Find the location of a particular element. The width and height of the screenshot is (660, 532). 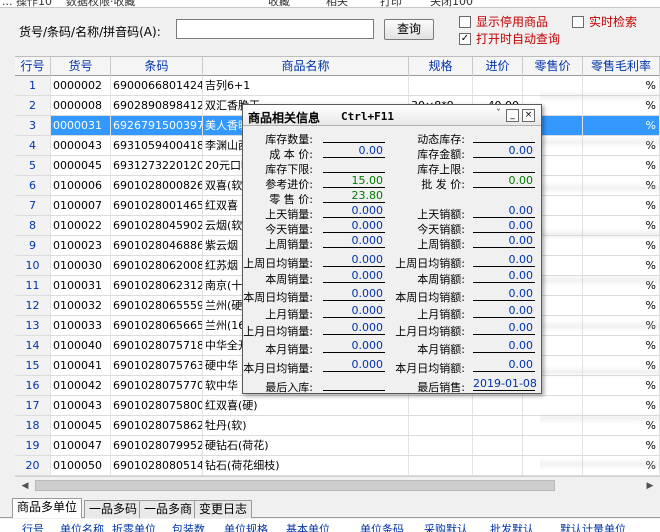

item-no-cell: 0100007 is located at coordinates (81, 205).